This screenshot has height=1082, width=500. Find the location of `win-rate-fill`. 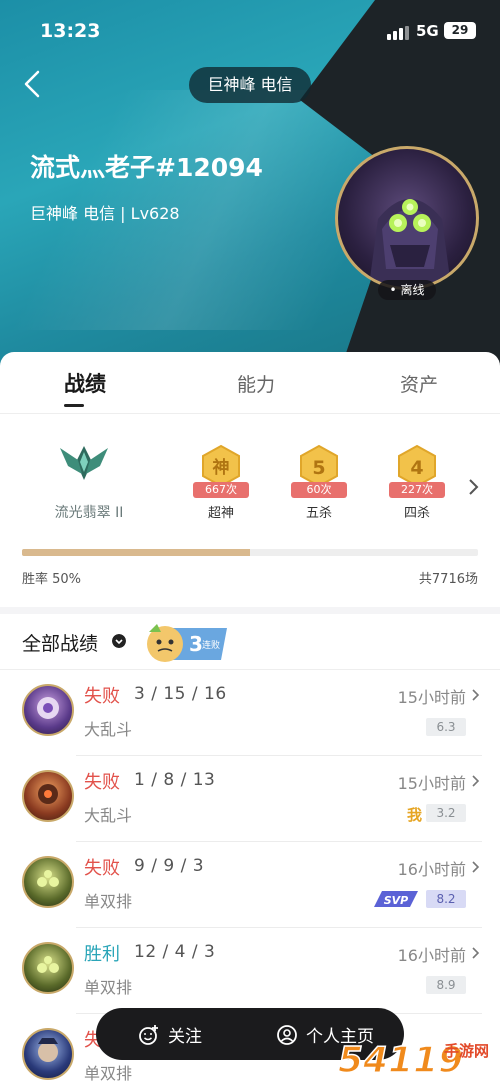

win-rate-fill is located at coordinates (136, 552).